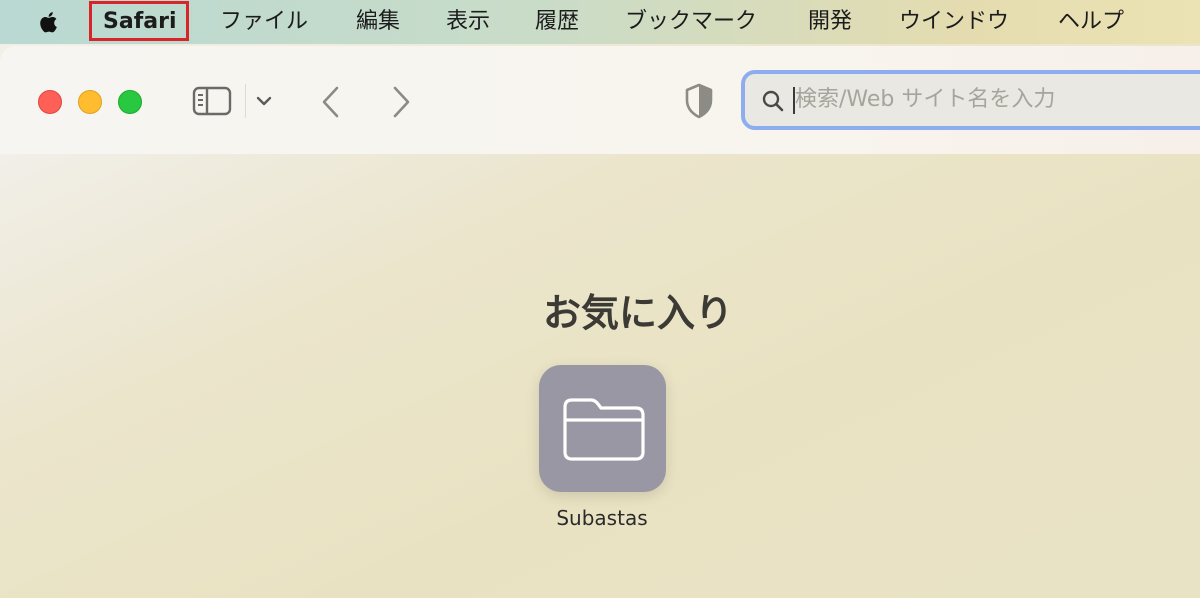 The image size is (1200, 598). Describe the element at coordinates (925, 99) in the screenshot. I see `search-placeholder: 検索/Web サイト名を入力` at that location.